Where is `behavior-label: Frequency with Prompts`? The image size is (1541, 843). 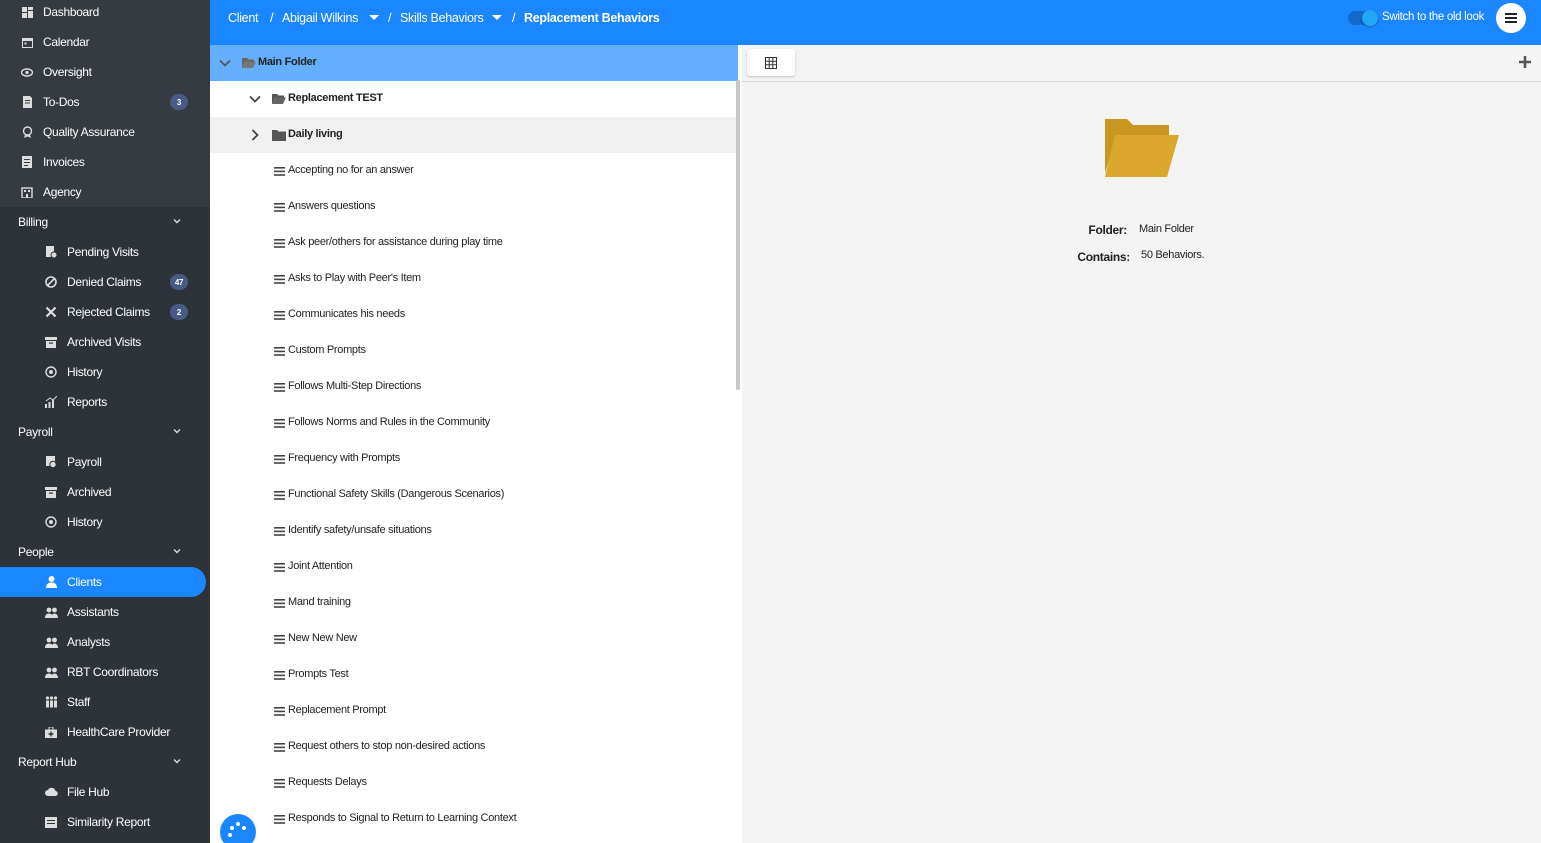 behavior-label: Frequency with Prompts is located at coordinates (344, 458).